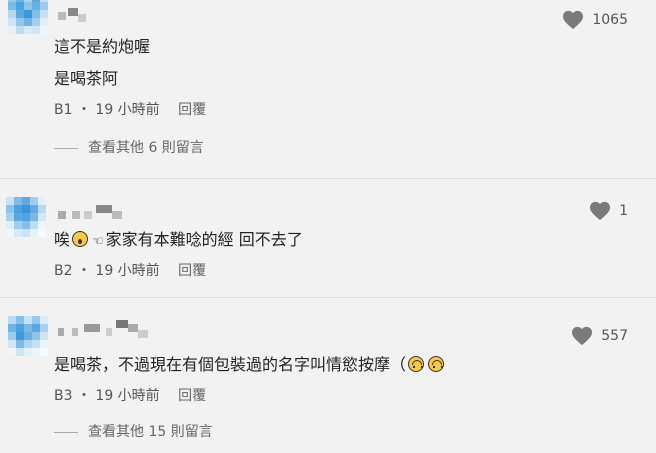  I want to click on like-count: 1, so click(608, 211).